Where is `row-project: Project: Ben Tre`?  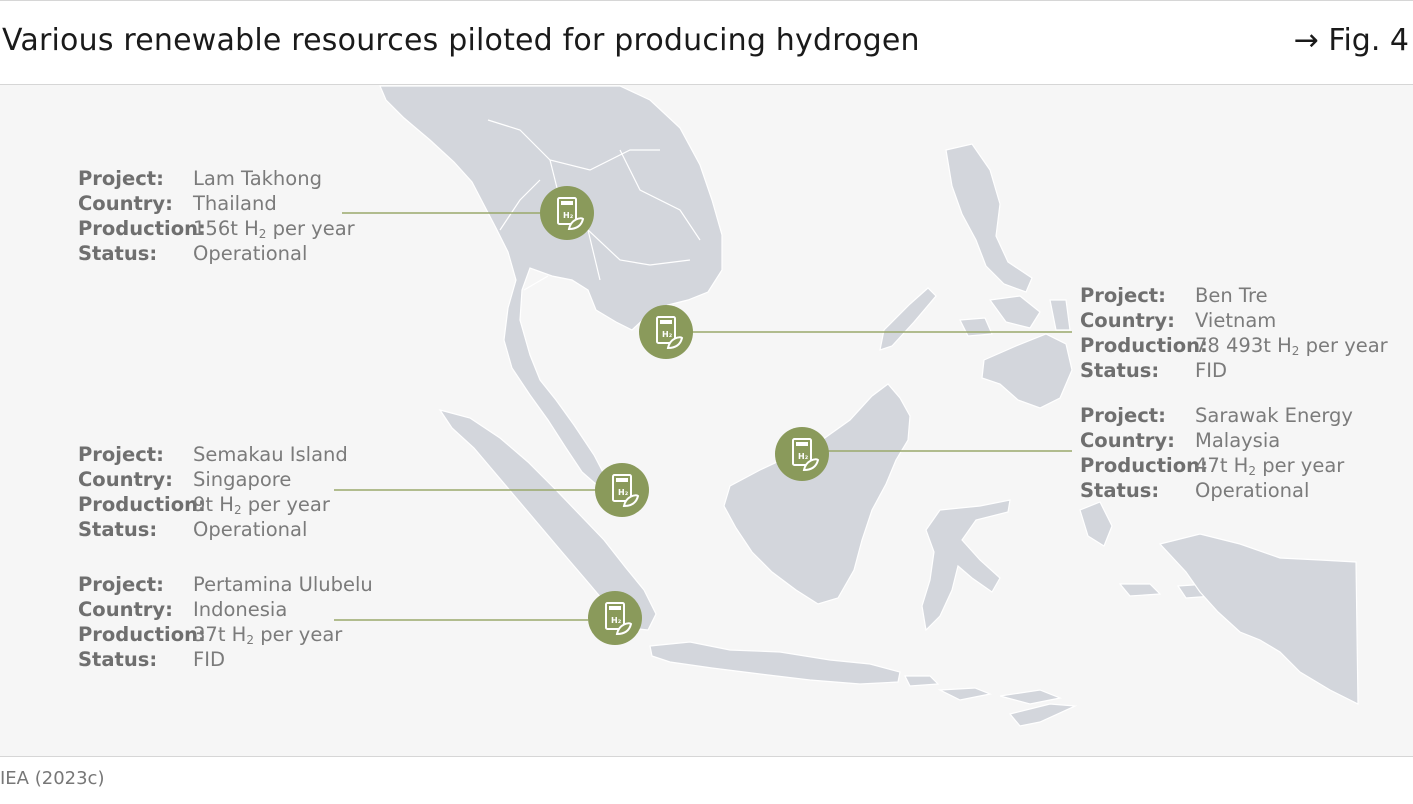
row-project: Project: Ben Tre is located at coordinates (1234, 295).